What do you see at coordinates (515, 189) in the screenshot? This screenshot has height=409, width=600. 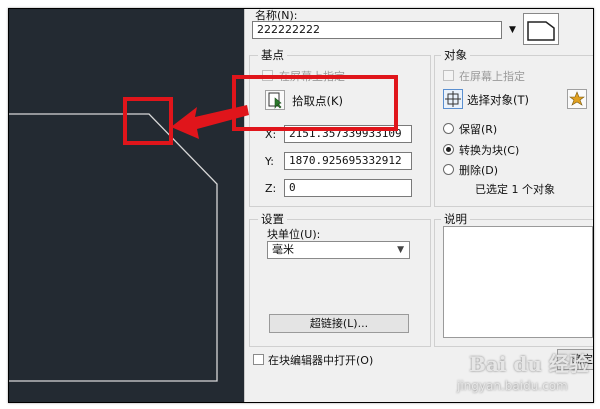 I see `selected-count-text: 已选定 1 个对象` at bounding box center [515, 189].